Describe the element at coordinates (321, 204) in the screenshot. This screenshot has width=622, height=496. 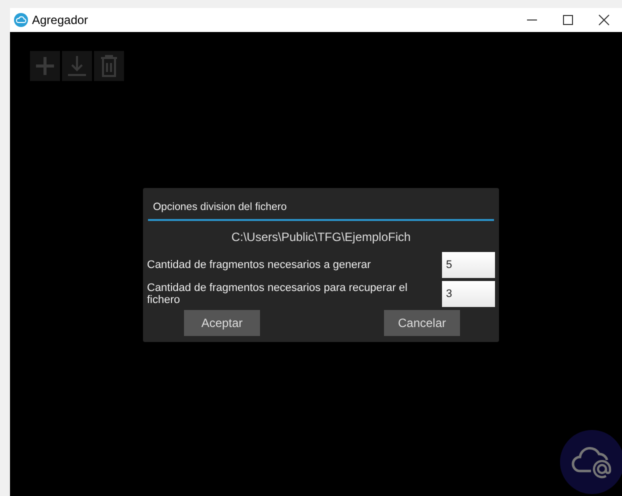
I see `dialog-title: Opciones division del fichero` at that location.